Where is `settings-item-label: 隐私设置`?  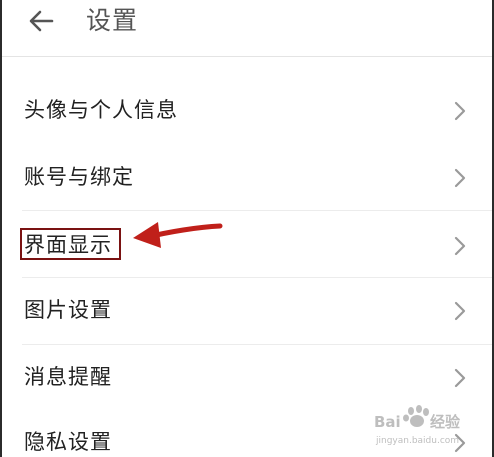 settings-item-label: 隐私设置 is located at coordinates (68, 442).